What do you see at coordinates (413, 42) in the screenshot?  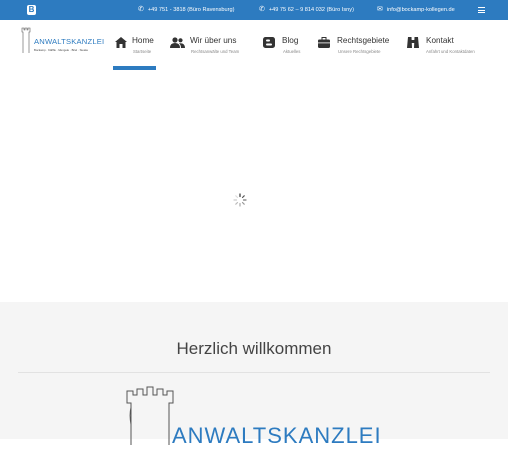 I see `binoculars-icon` at bounding box center [413, 42].